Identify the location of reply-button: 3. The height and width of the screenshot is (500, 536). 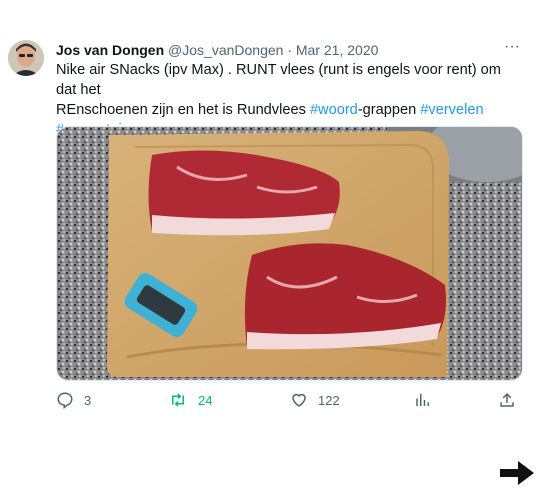
(73, 400).